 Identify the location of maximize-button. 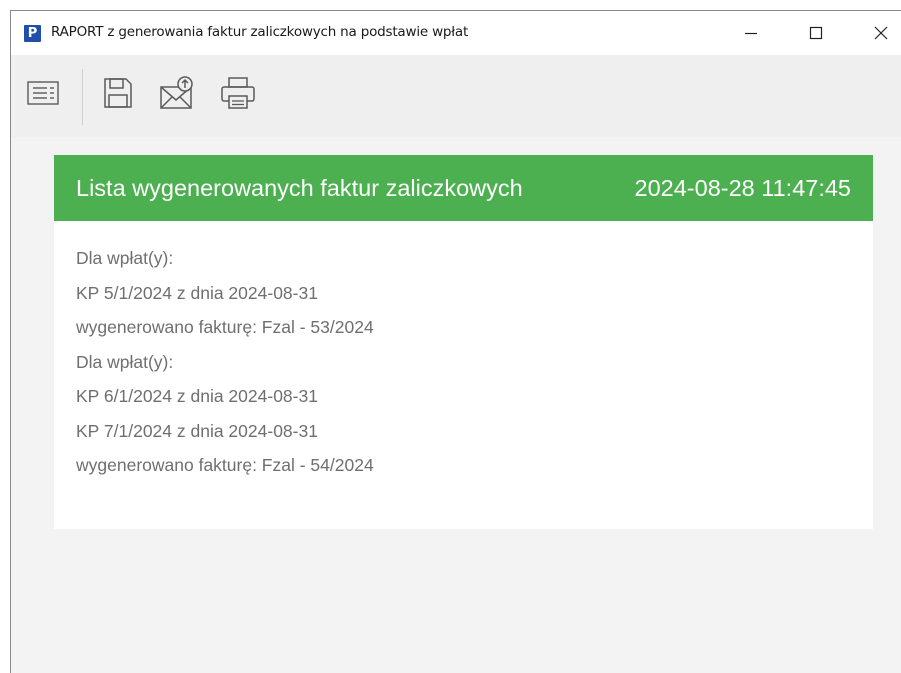
(816, 33).